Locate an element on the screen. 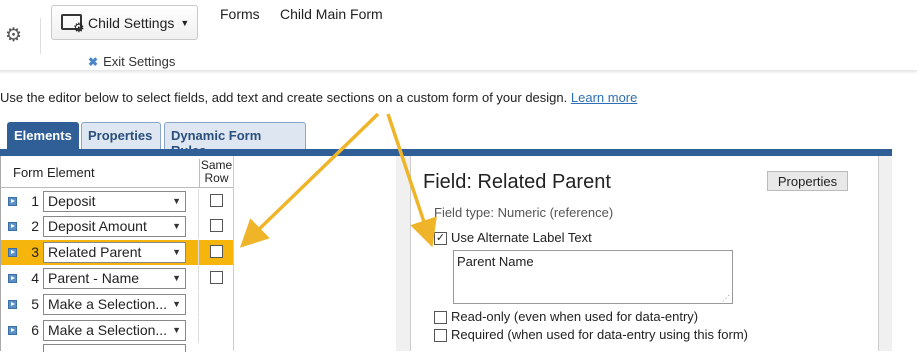  element-row: 4 Parent - Name ▼ is located at coordinates (117, 278).